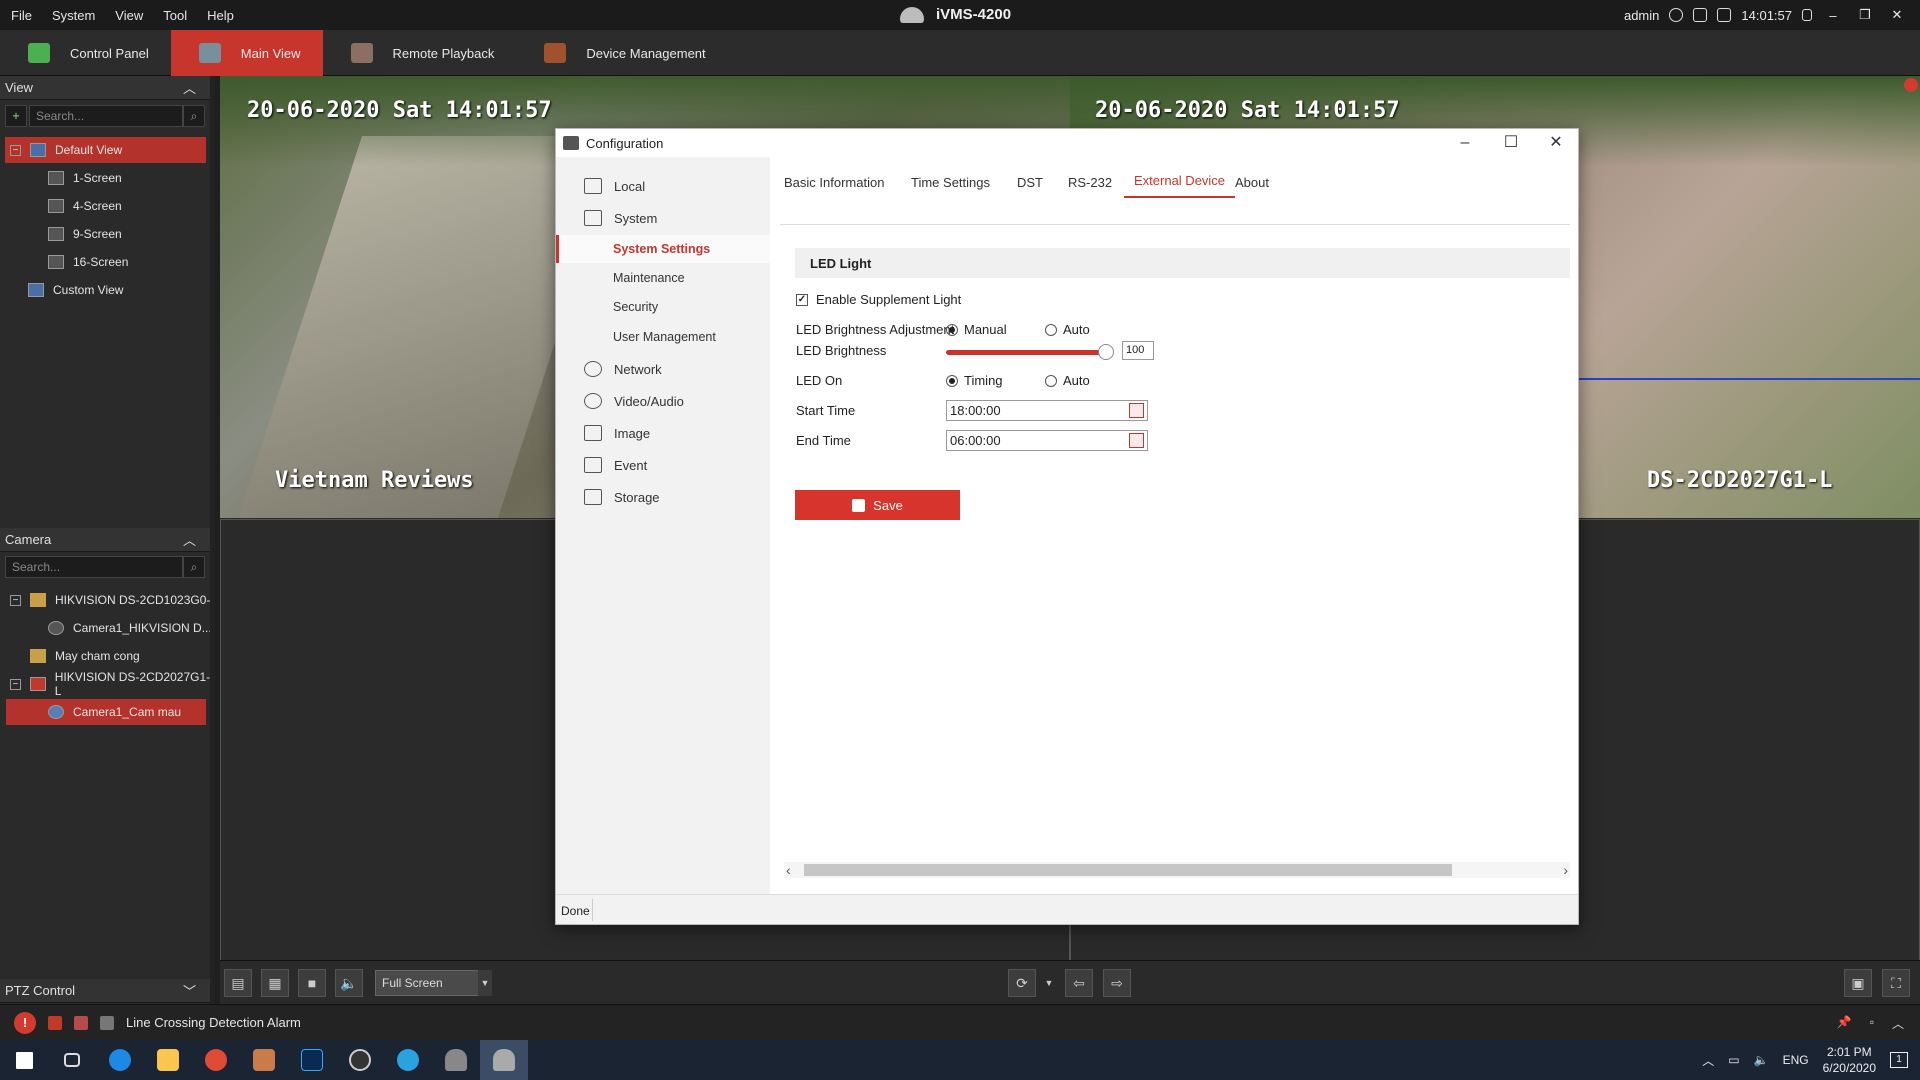 The height and width of the screenshot is (1080, 1920). Describe the element at coordinates (1844, 1023) in the screenshot. I see `pin-icon: 📌` at that location.